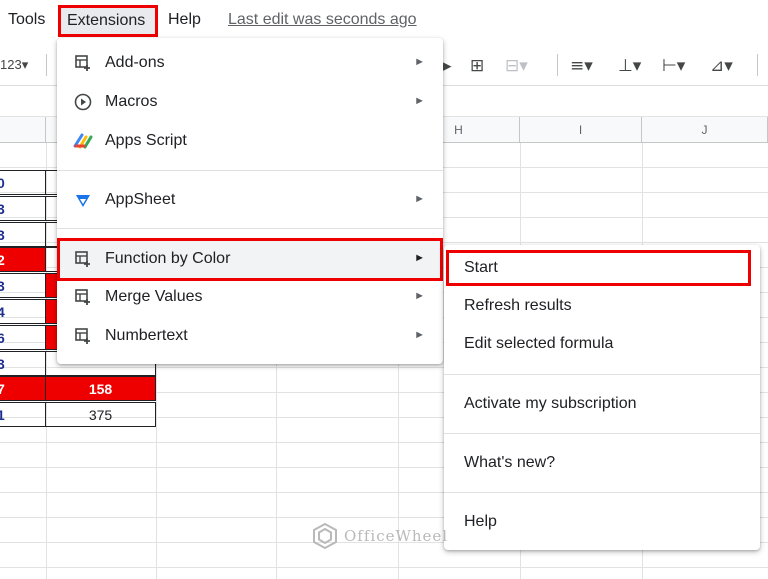 The width and height of the screenshot is (768, 579). What do you see at coordinates (477, 66) in the screenshot?
I see `borders-icon: ⊞` at bounding box center [477, 66].